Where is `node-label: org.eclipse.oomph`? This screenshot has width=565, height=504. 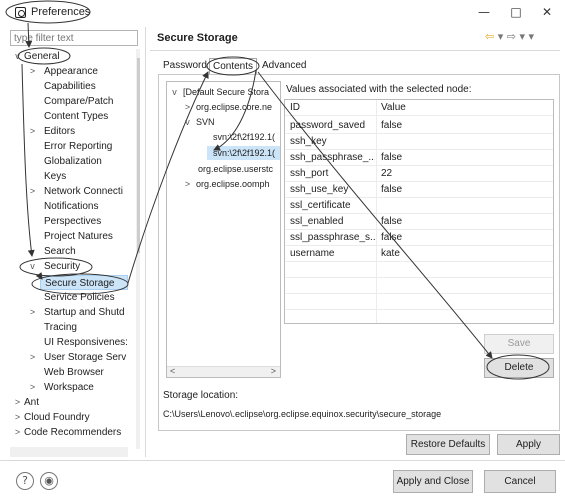 node-label: org.eclipse.oomph is located at coordinates (233, 184).